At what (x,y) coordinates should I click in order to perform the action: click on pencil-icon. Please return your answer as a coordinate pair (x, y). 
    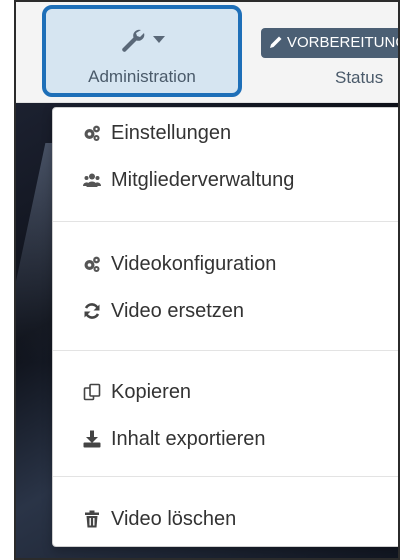
    Looking at the image, I should click on (276, 42).